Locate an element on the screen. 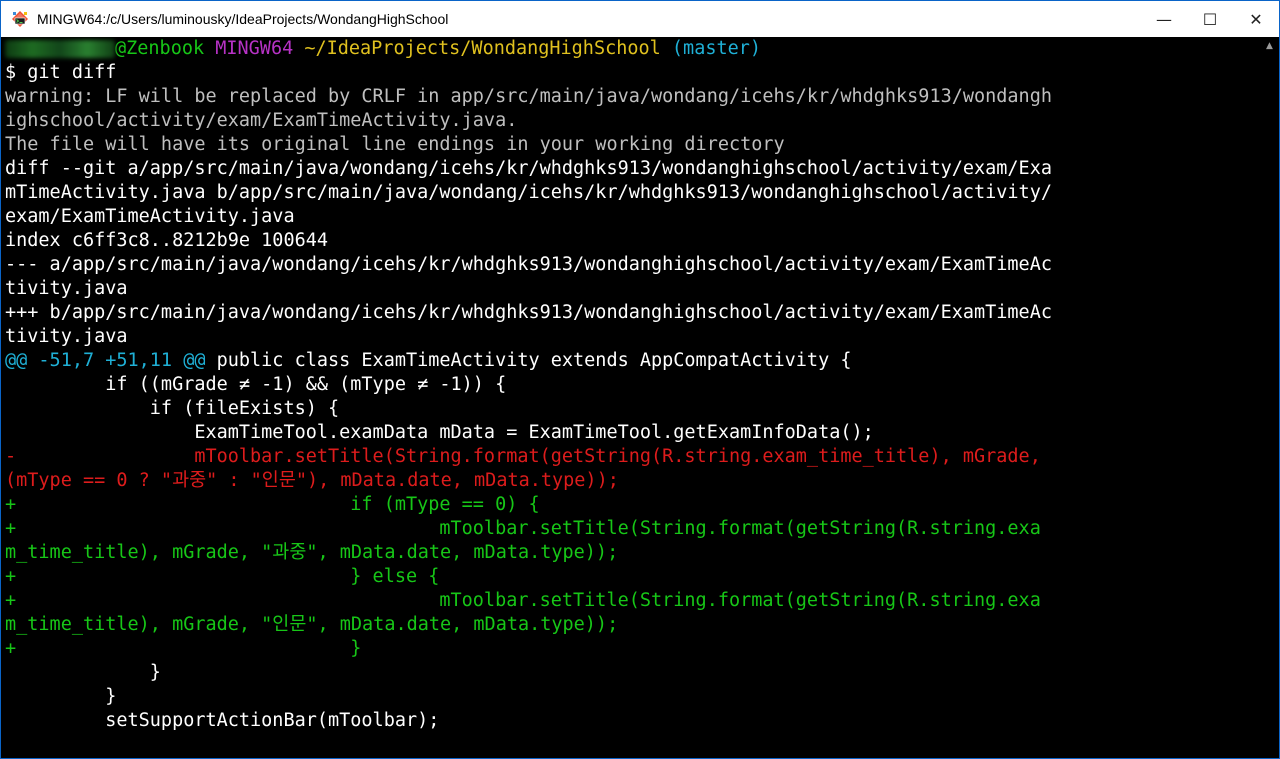 This screenshot has width=1280, height=759. redacted-username is located at coordinates (60, 49).